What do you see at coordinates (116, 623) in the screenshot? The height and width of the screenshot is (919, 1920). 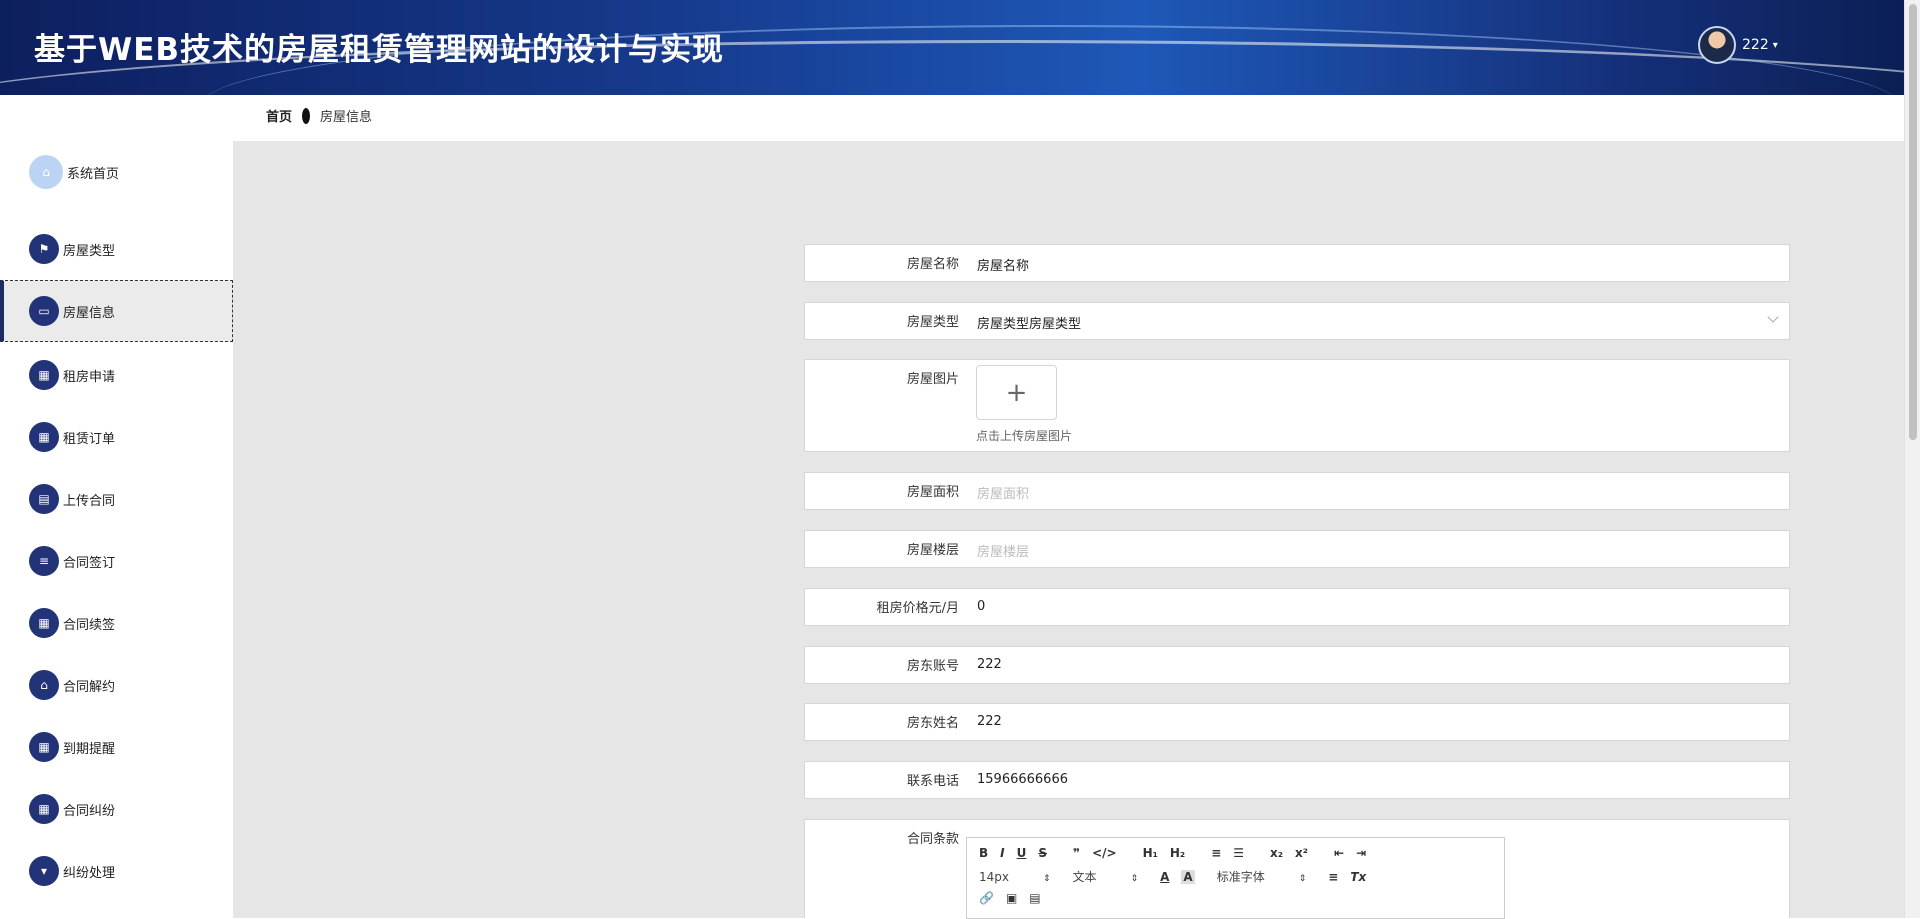 I see `sidebar-item-contract-renewal: ▦ 合同续签` at bounding box center [116, 623].